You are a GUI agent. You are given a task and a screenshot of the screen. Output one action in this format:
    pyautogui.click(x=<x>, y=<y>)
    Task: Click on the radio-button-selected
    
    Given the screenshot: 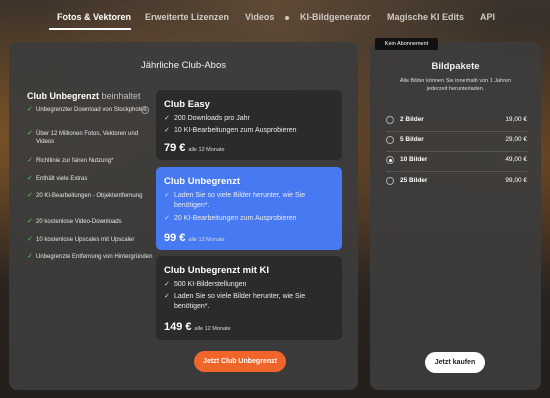 What is the action you would take?
    pyautogui.click(x=390, y=160)
    